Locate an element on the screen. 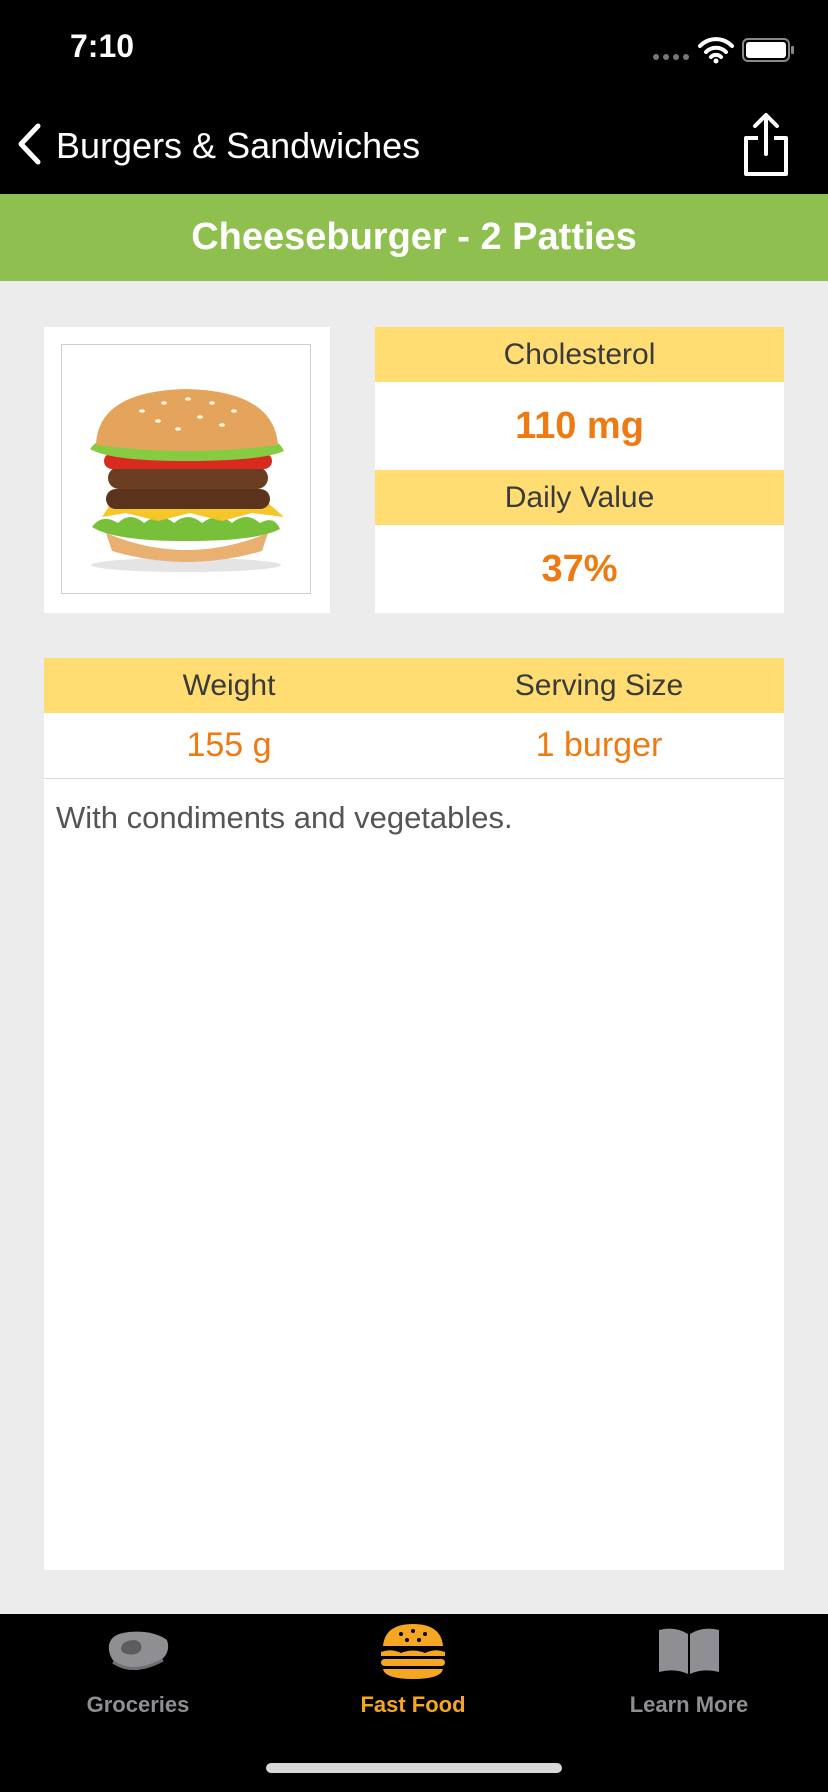 This screenshot has height=1792, width=828. title-banner: Cheeseburger - 2 Patties is located at coordinates (414, 237).